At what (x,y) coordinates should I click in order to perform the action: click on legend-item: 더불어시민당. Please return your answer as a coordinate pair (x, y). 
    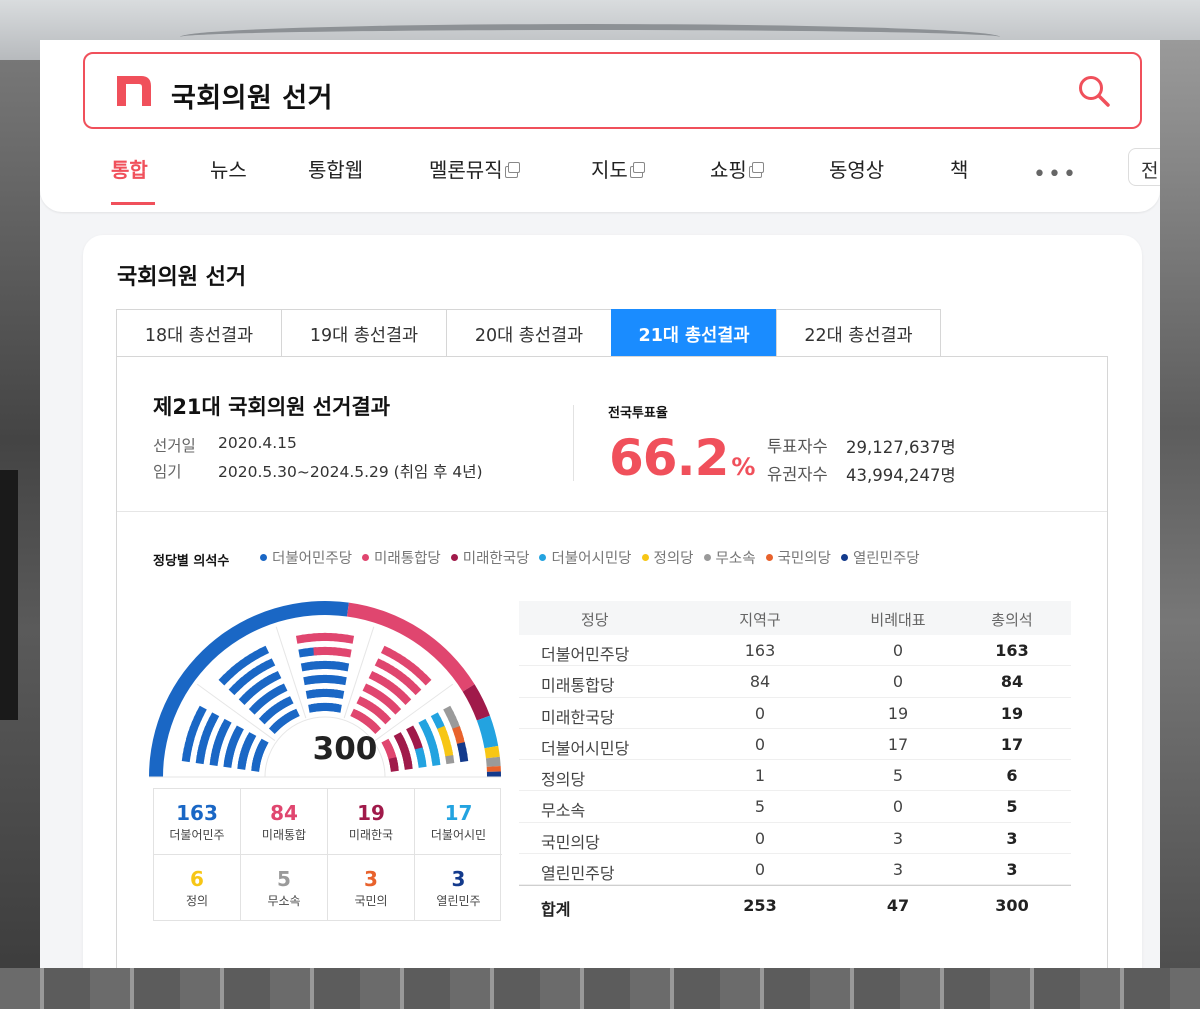
    Looking at the image, I should click on (585, 557).